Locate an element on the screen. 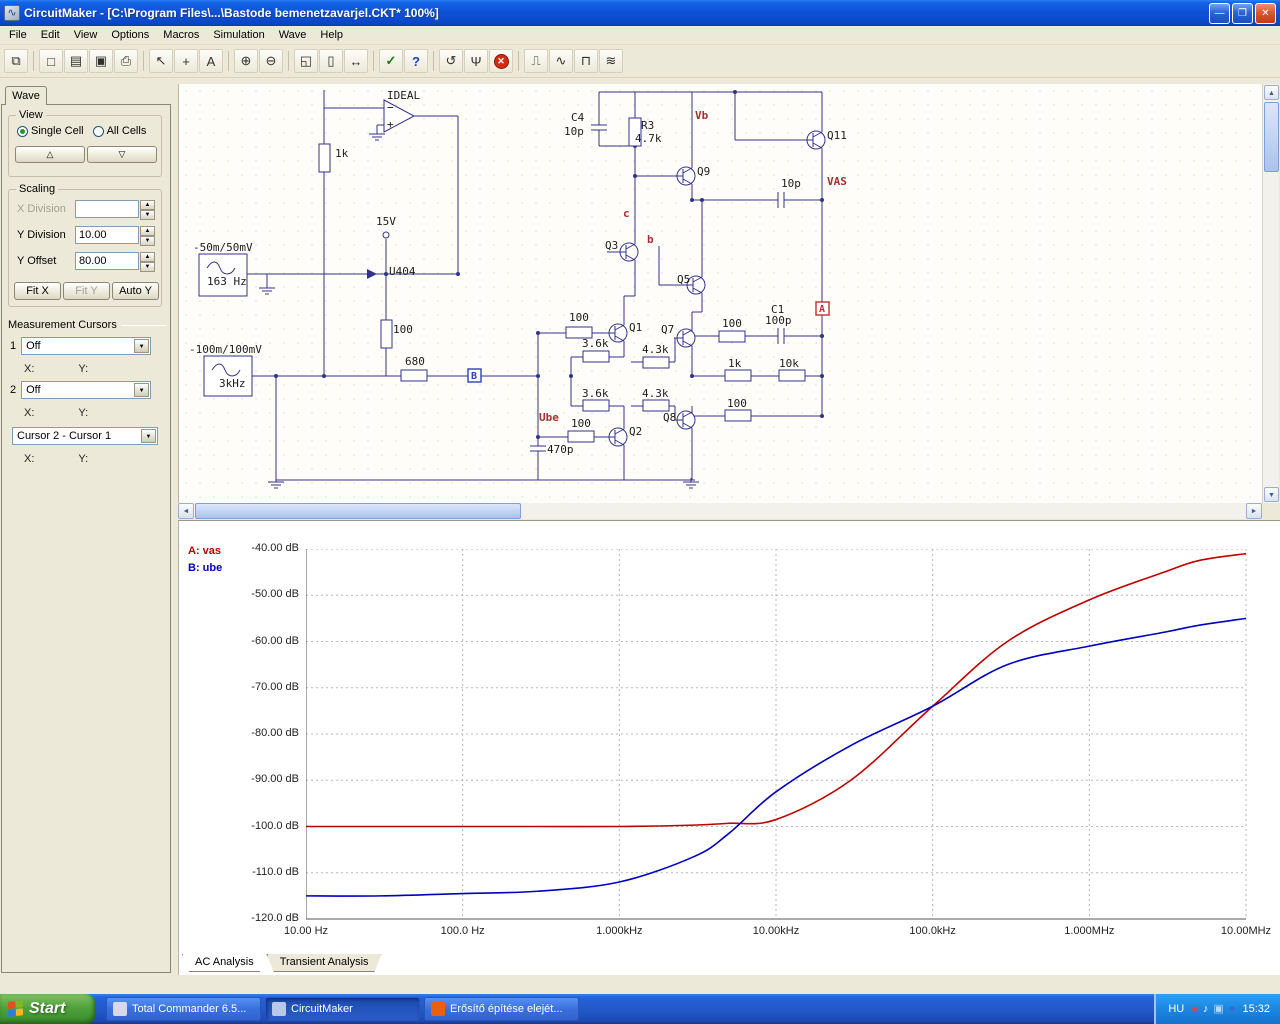 The width and height of the screenshot is (1280, 1024). fit-y-button: Fit Y is located at coordinates (86, 291).